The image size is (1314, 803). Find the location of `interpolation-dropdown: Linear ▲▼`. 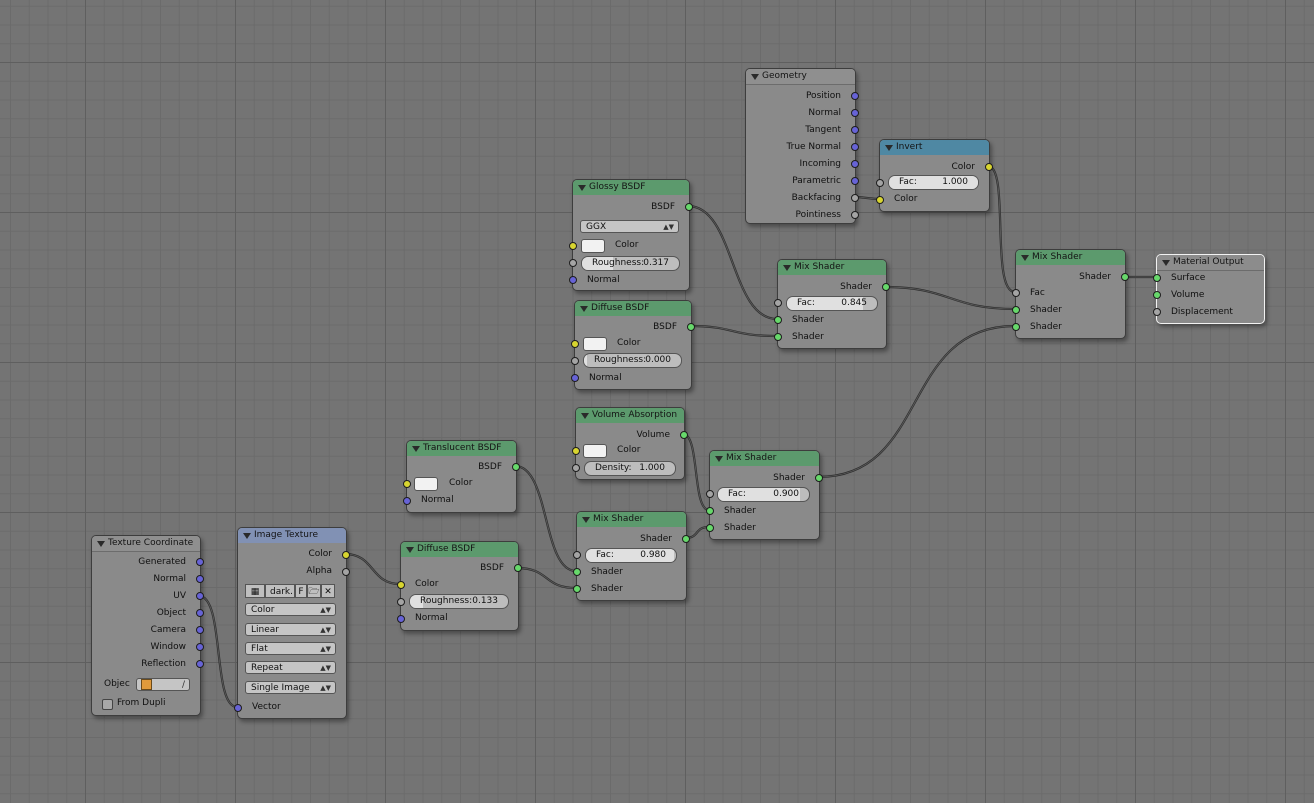

interpolation-dropdown: Linear ▲▼ is located at coordinates (290, 629).